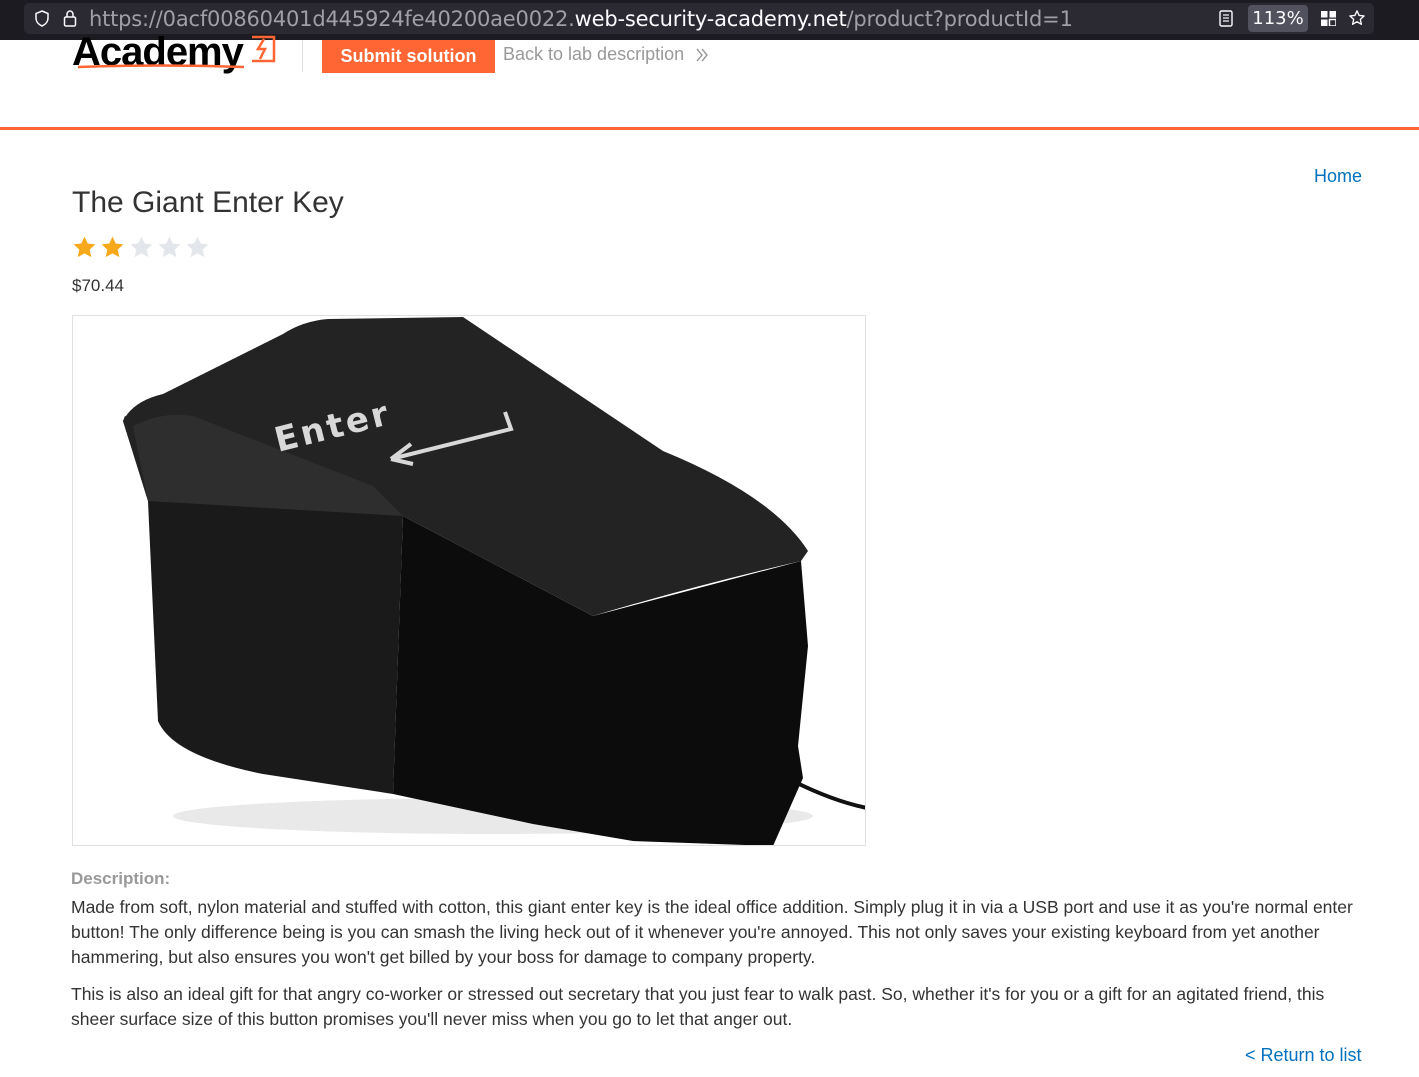 This screenshot has height=1077, width=1419. I want to click on logo-swoosh, so click(161, 66).